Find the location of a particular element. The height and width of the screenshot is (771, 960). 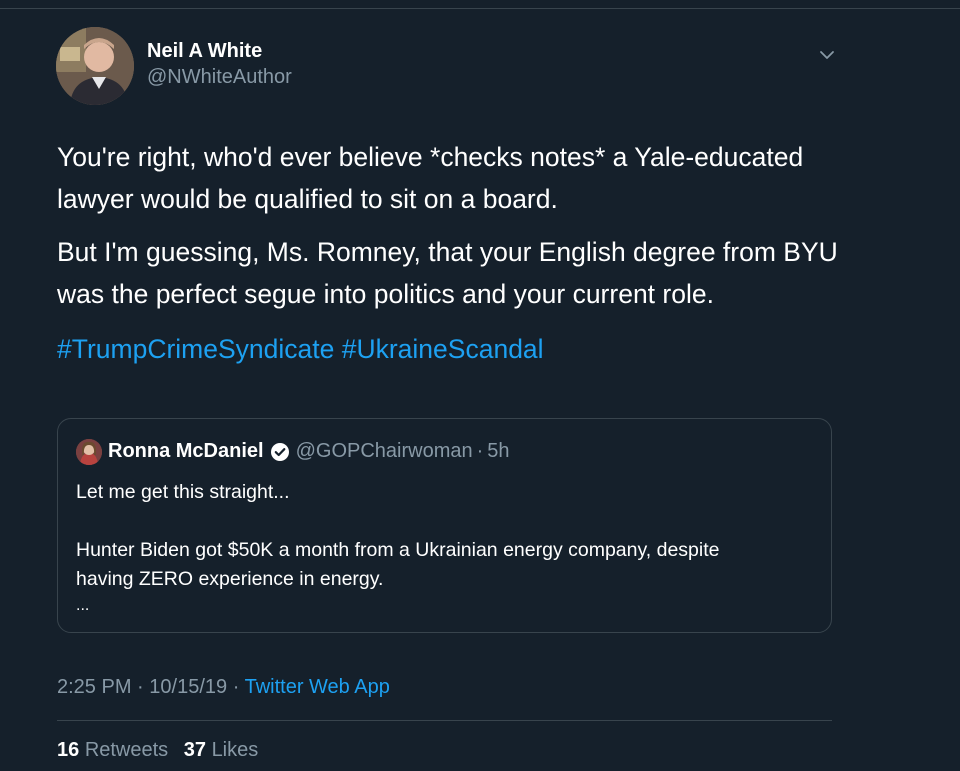

quoted-tweet-header: Ronna McDaniel @GOPChairwoman · 5h is located at coordinates (309, 451).